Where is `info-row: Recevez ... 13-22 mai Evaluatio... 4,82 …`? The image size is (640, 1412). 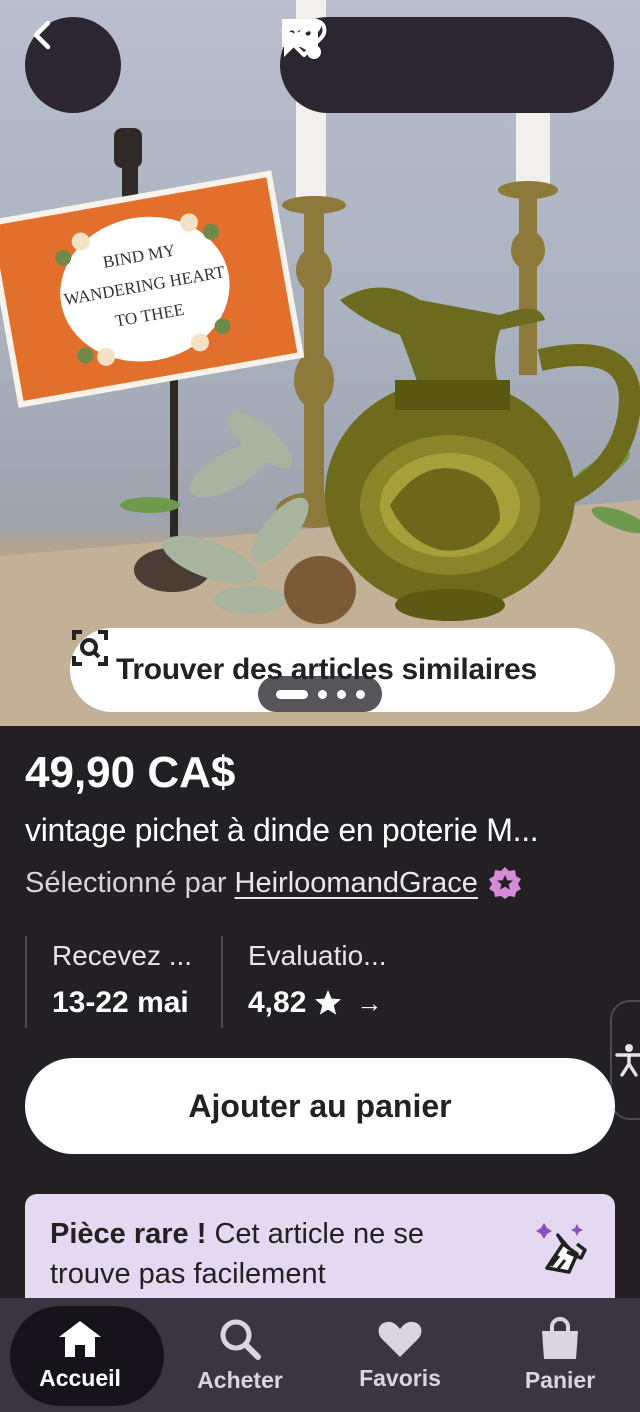 info-row: Recevez ... 13-22 mai Evaluatio... 4,82 … is located at coordinates (253, 982).